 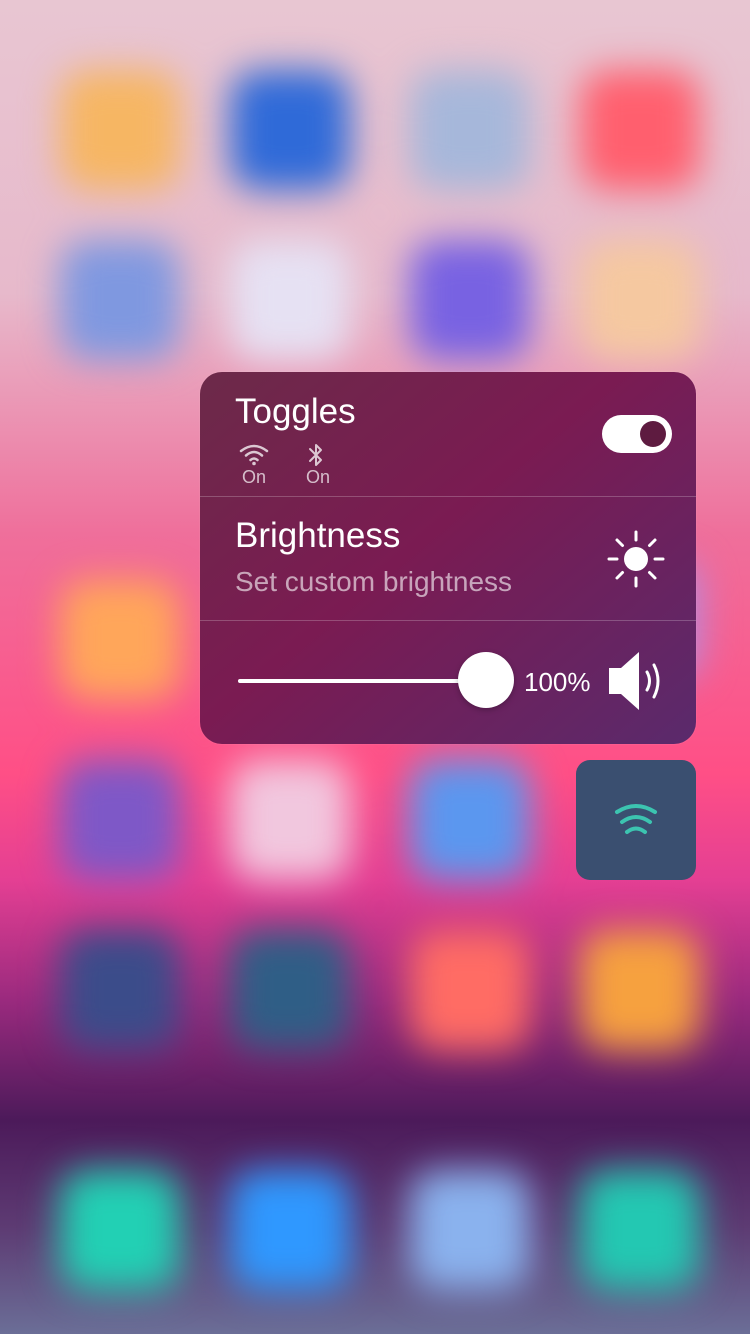 What do you see at coordinates (557, 682) in the screenshot?
I see `volume-percentage: 100%` at bounding box center [557, 682].